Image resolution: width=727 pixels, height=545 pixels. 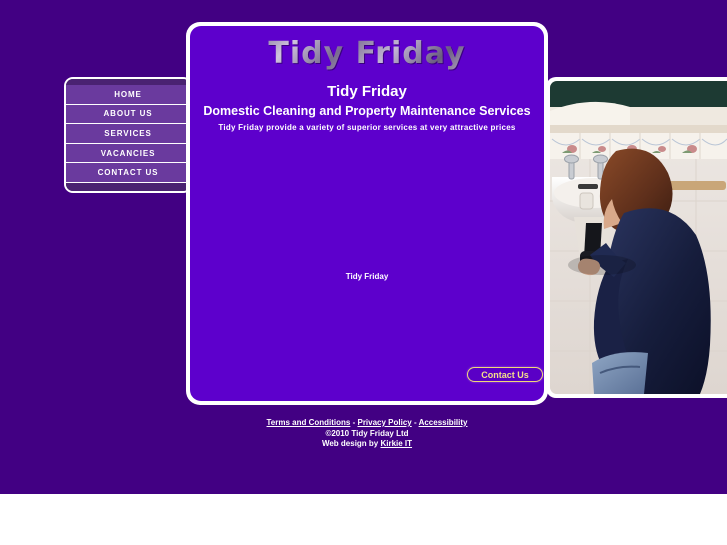 I want to click on sidebar-item-label: ABOUT US, so click(x=128, y=114).